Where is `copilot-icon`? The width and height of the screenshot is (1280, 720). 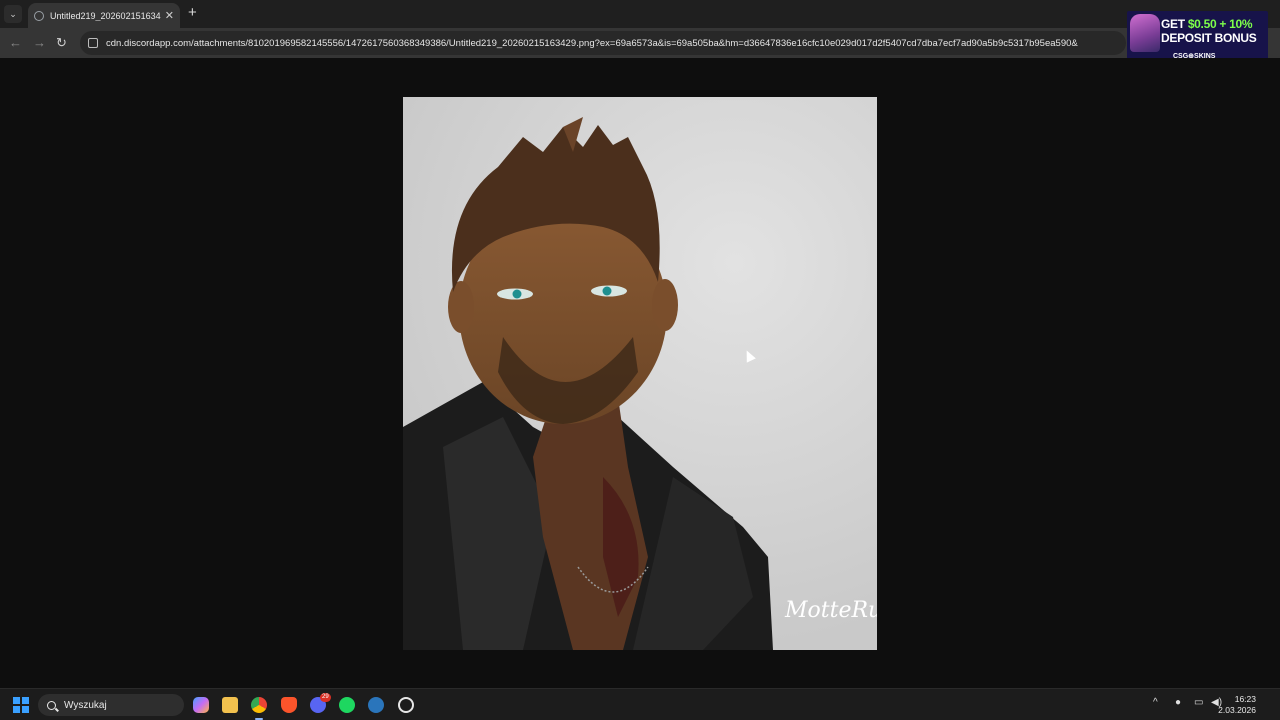
copilot-icon is located at coordinates (201, 705).